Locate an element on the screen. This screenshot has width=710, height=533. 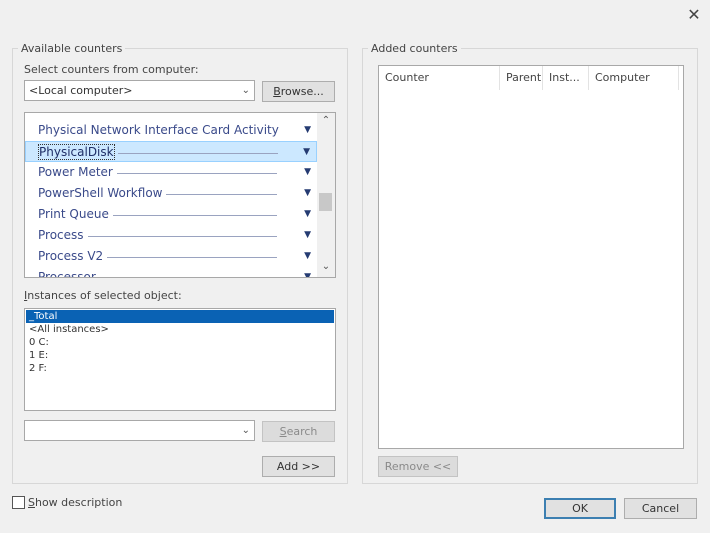
instance-item: 2 F: is located at coordinates (180, 368).